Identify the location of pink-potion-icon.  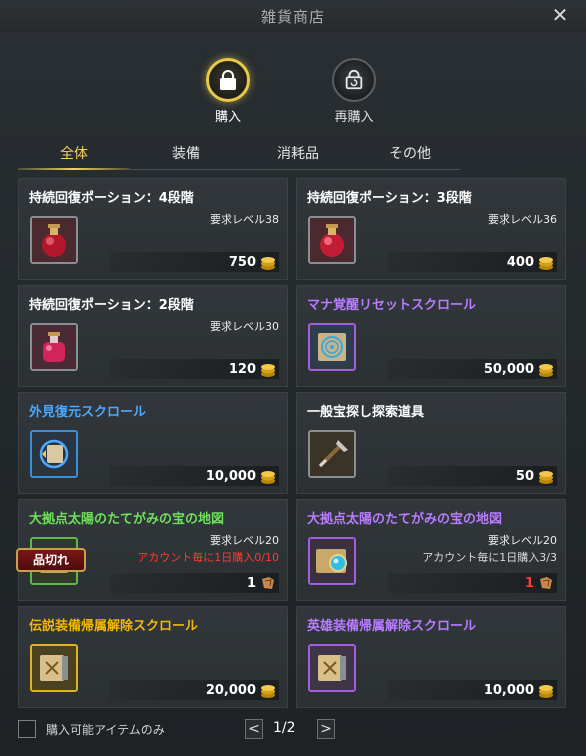
(54, 347).